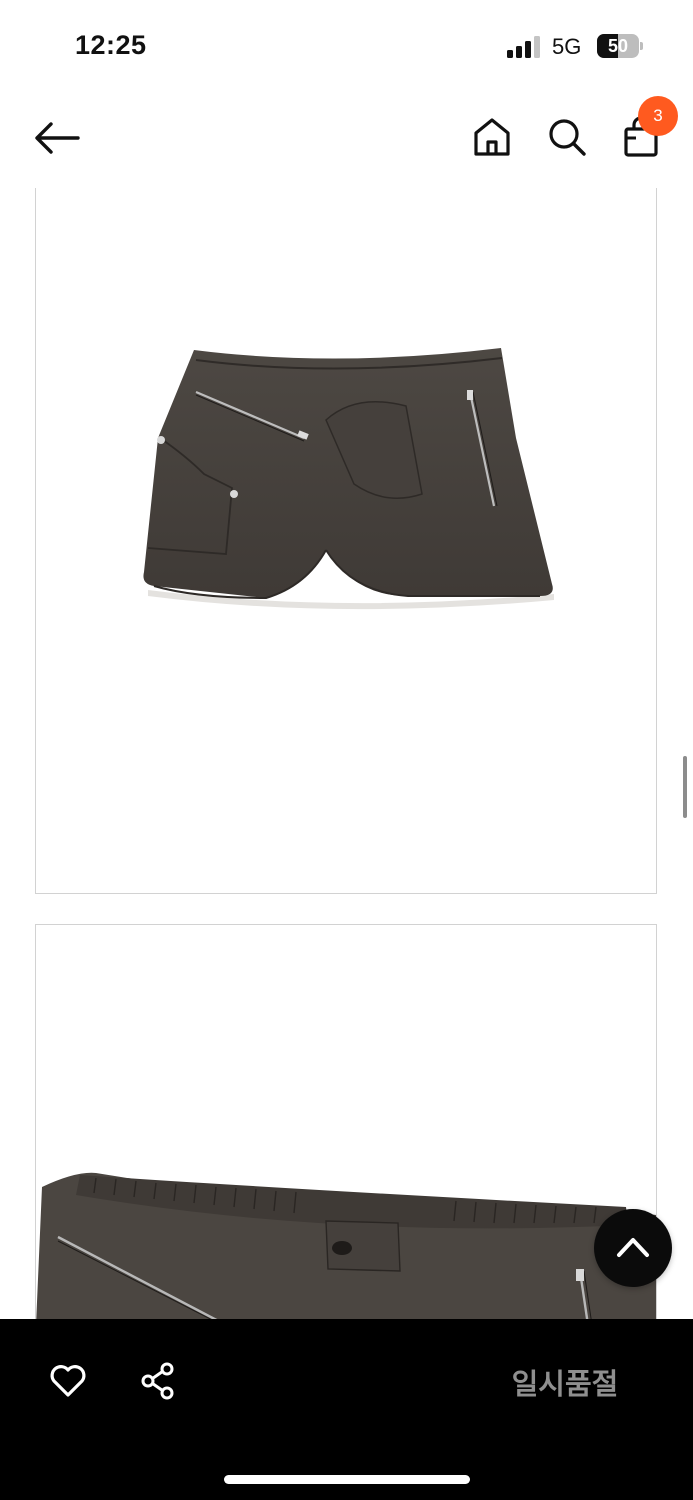 The image size is (693, 1500). I want to click on back-arrow-icon, so click(57, 138).